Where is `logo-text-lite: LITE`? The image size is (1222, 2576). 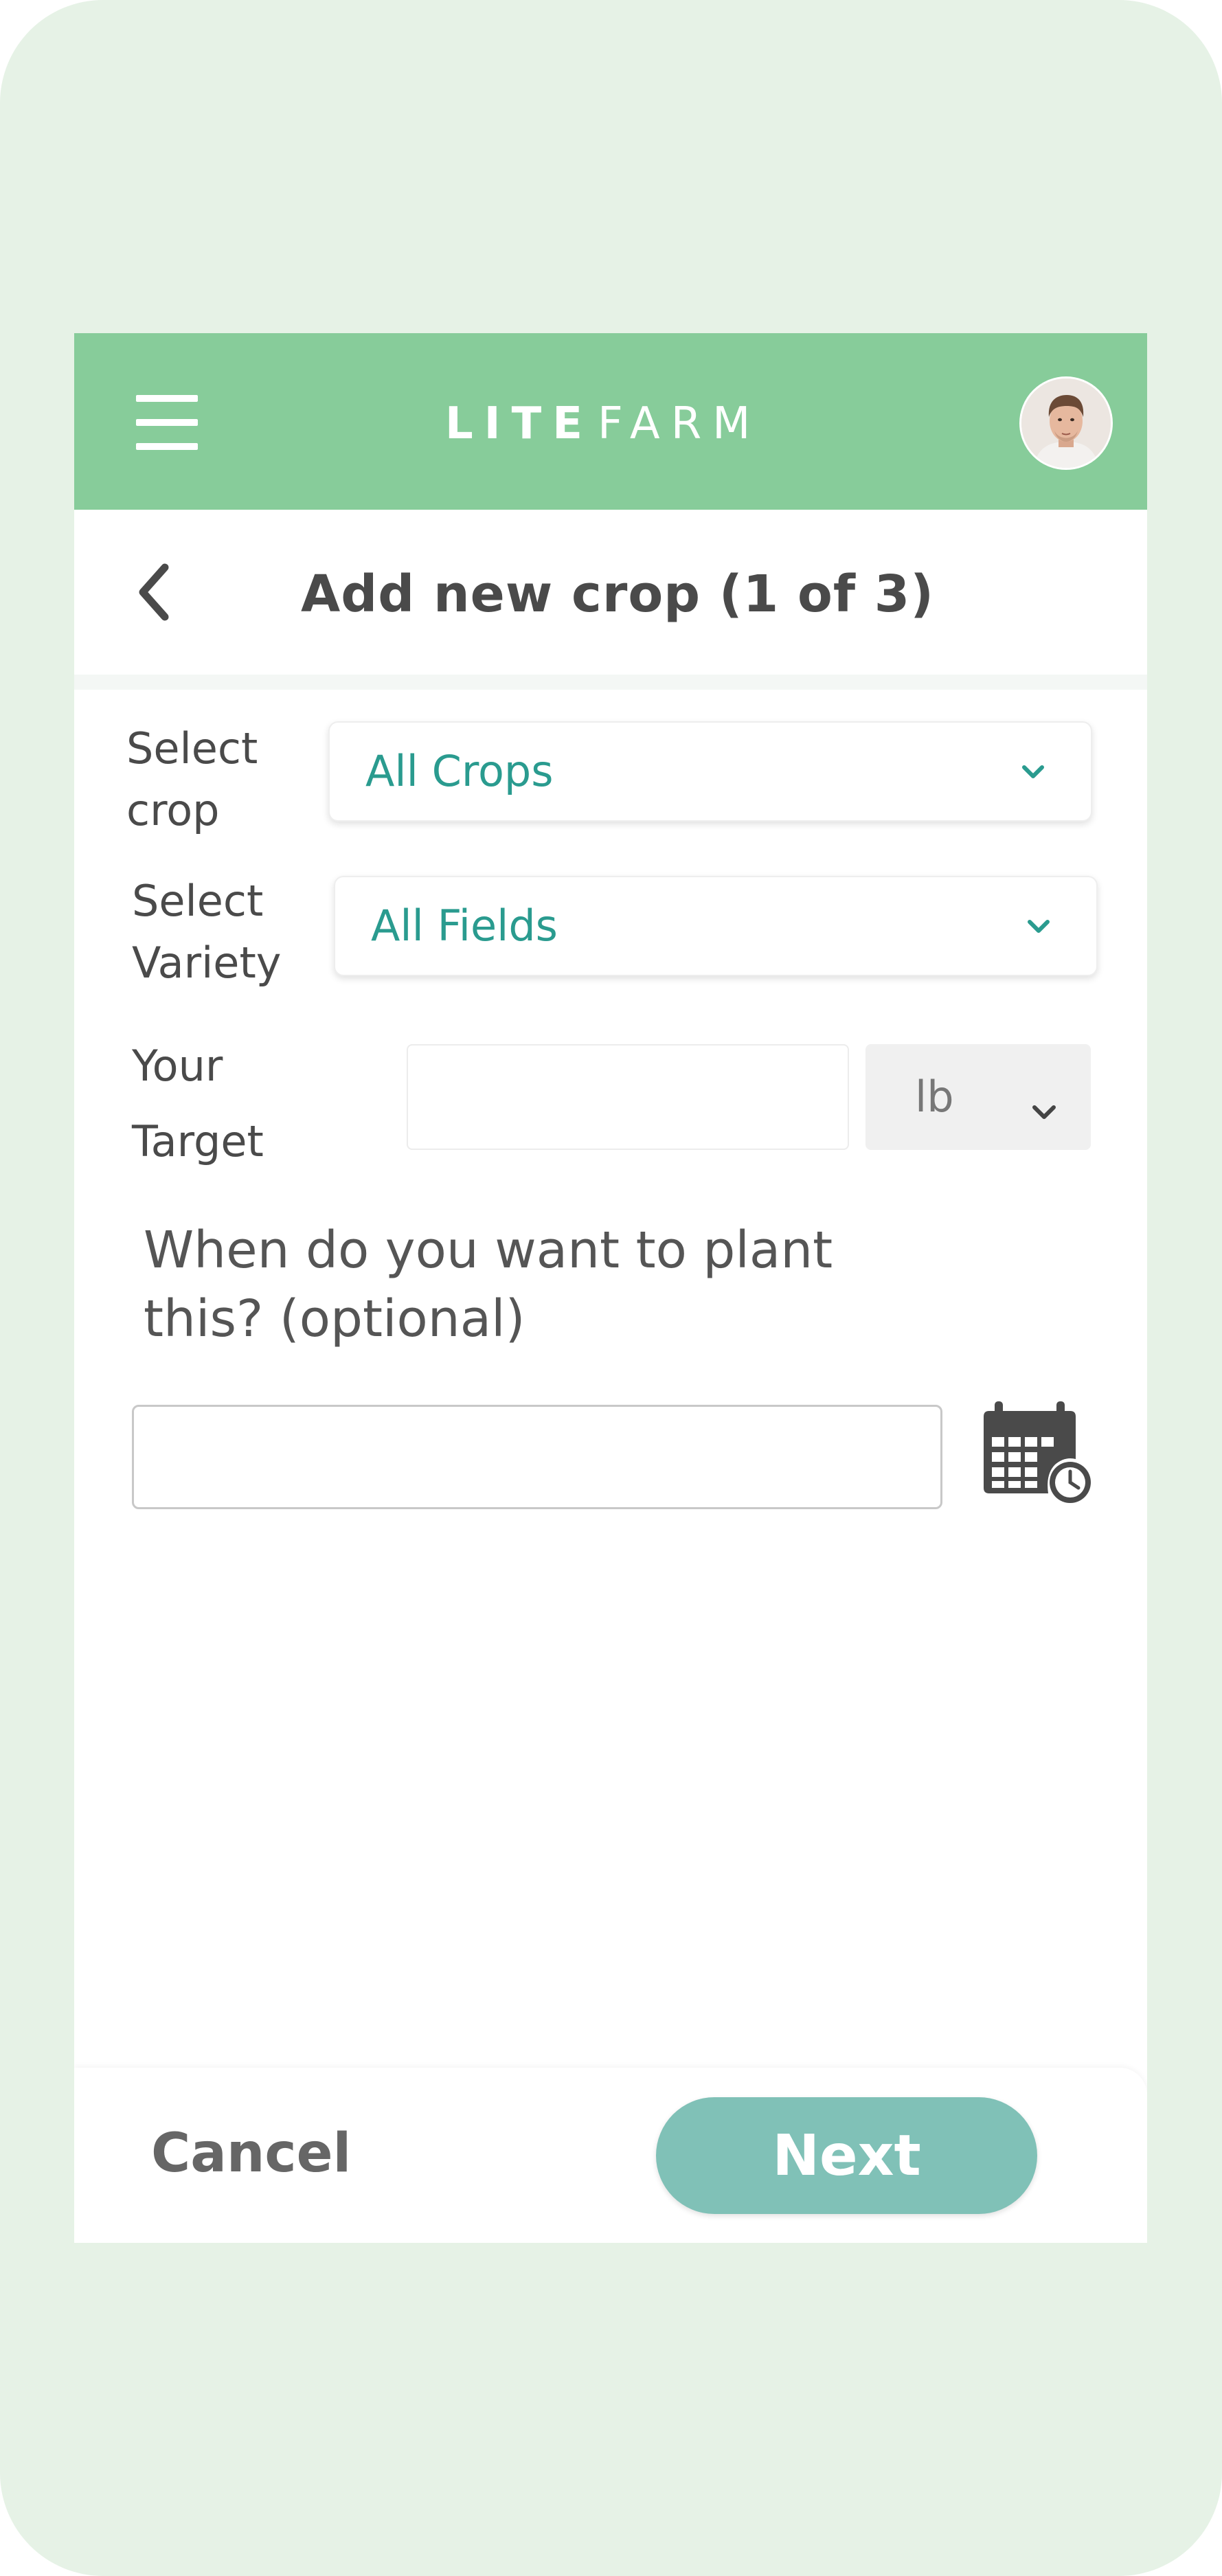 logo-text-lite: LITE is located at coordinates (519, 423).